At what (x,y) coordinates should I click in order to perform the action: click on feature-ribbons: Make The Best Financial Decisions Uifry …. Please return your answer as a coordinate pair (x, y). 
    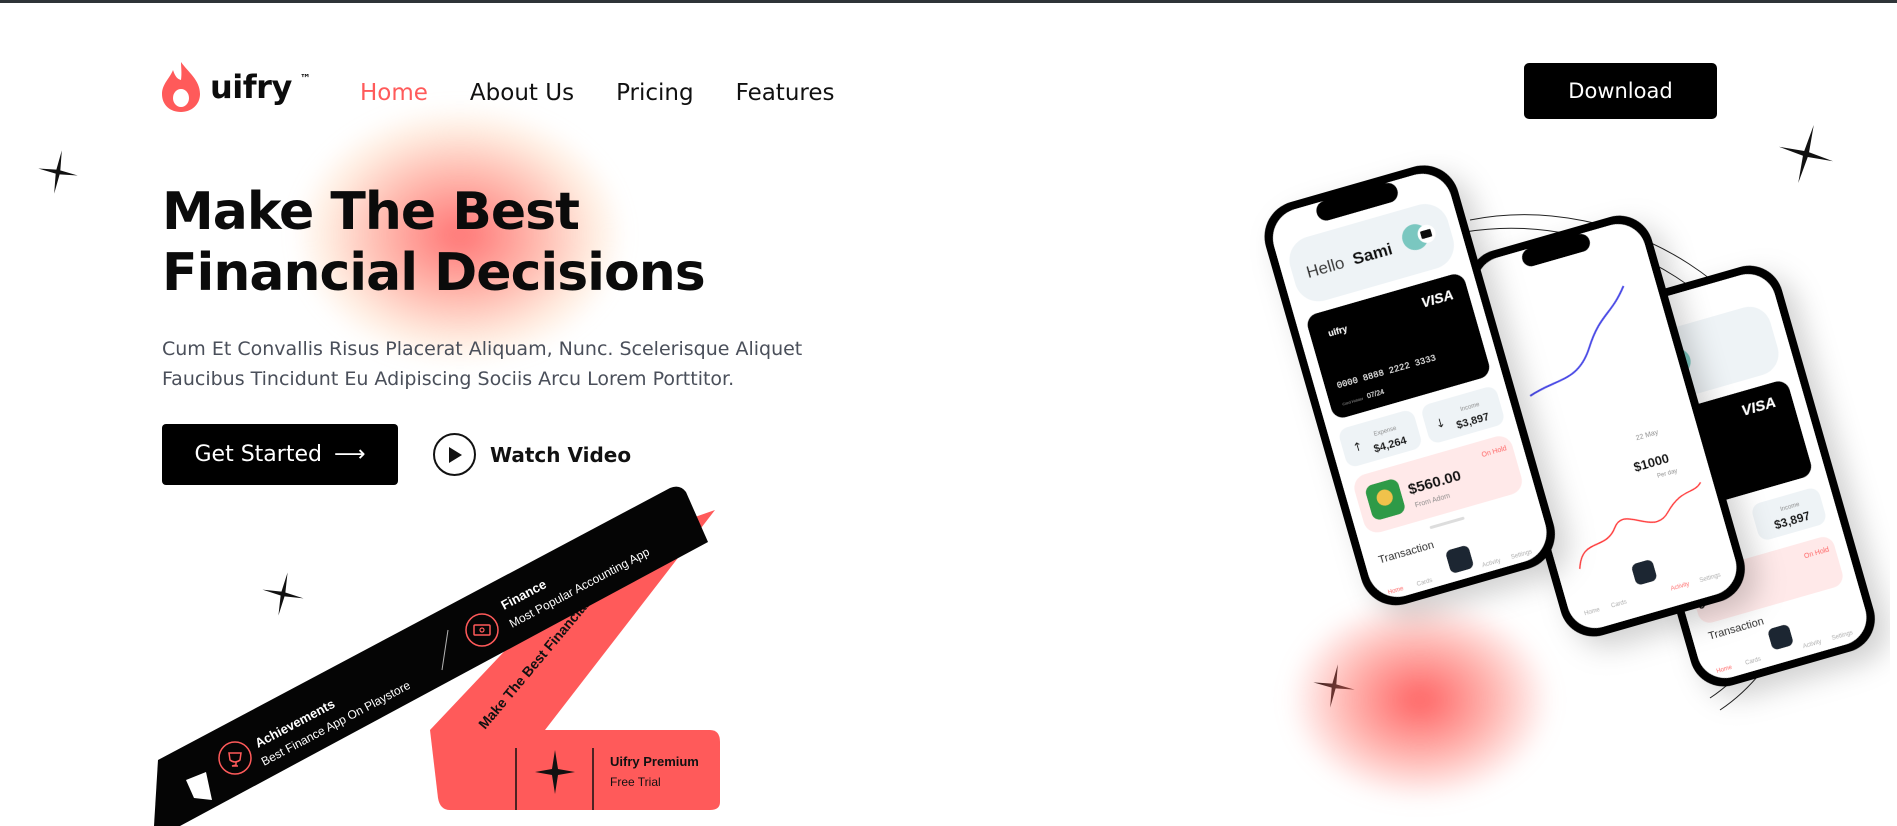
    Looking at the image, I should click on (437, 656).